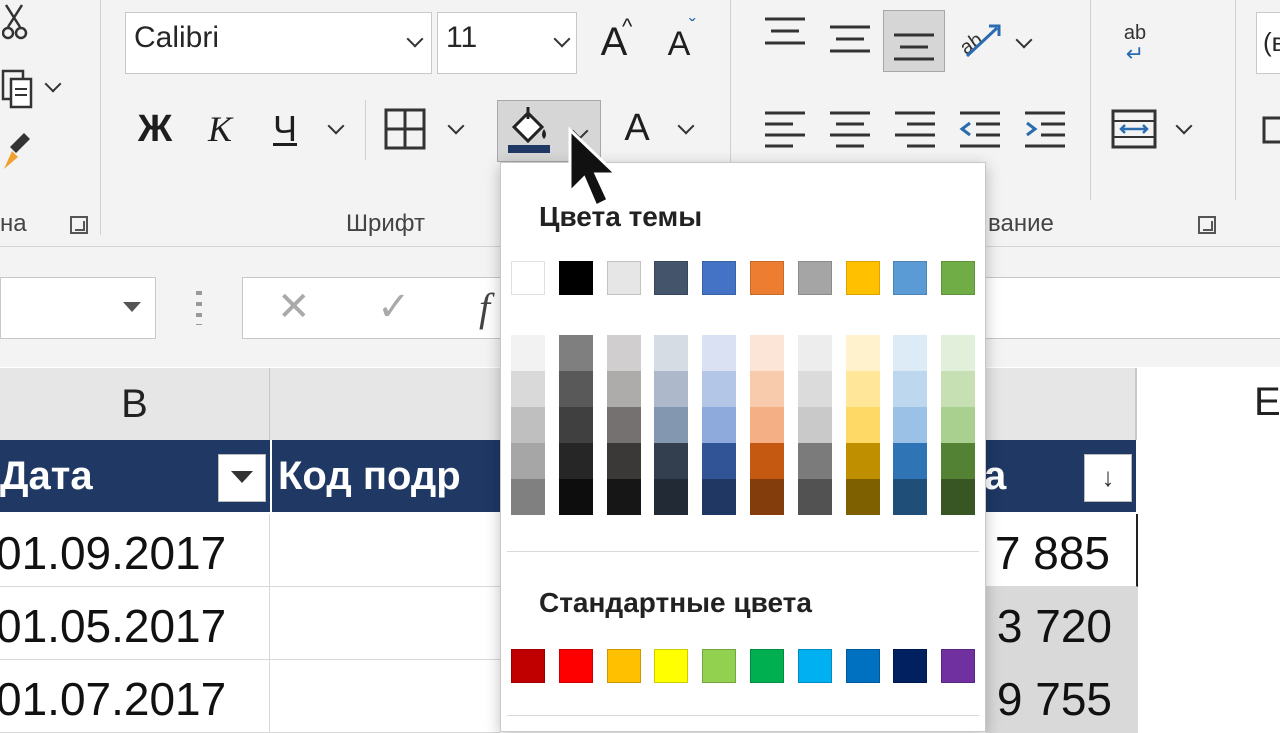  Describe the element at coordinates (1134, 129) in the screenshot. I see `merge-center-icon` at that location.